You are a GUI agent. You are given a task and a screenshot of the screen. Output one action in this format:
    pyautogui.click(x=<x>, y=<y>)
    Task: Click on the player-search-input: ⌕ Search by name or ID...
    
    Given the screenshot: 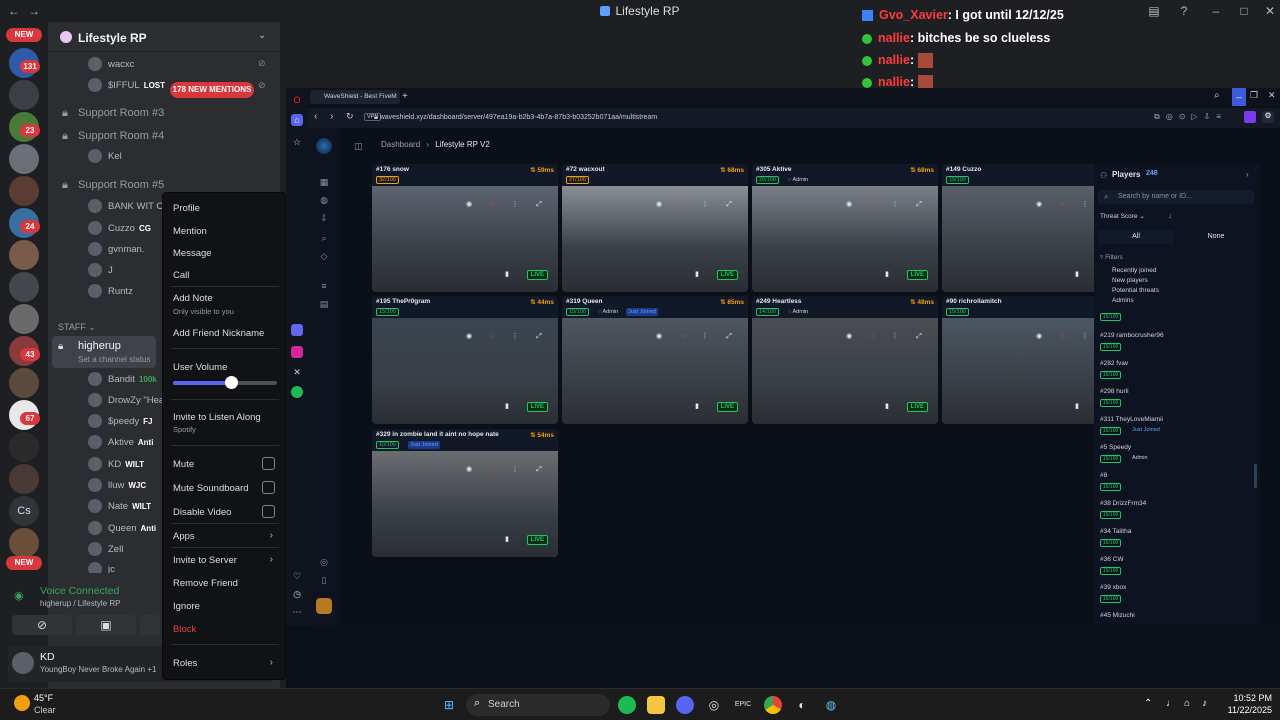 What is the action you would take?
    pyautogui.click(x=1176, y=197)
    